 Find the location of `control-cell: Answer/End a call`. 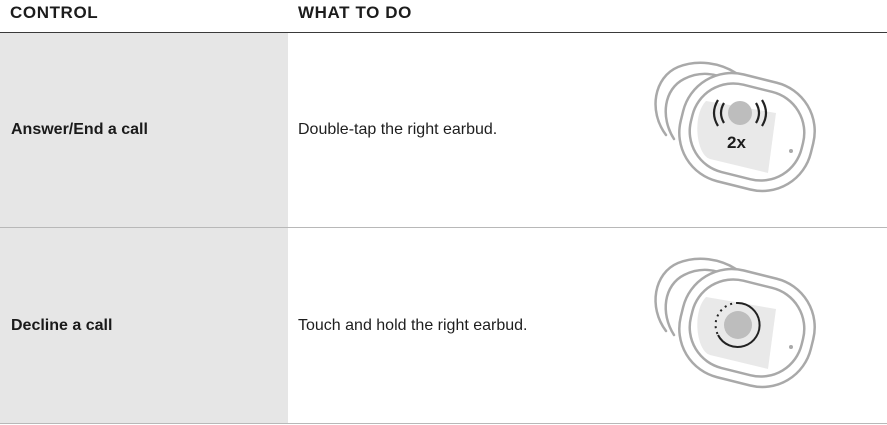

control-cell: Answer/End a call is located at coordinates (144, 130).